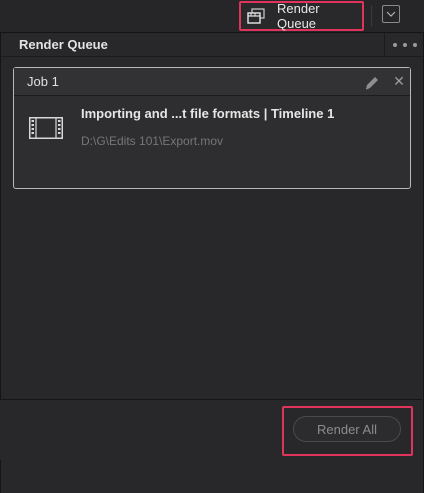 Image resolution: width=424 pixels, height=493 pixels. Describe the element at coordinates (384, 45) in the screenshot. I see `header-divider` at that location.